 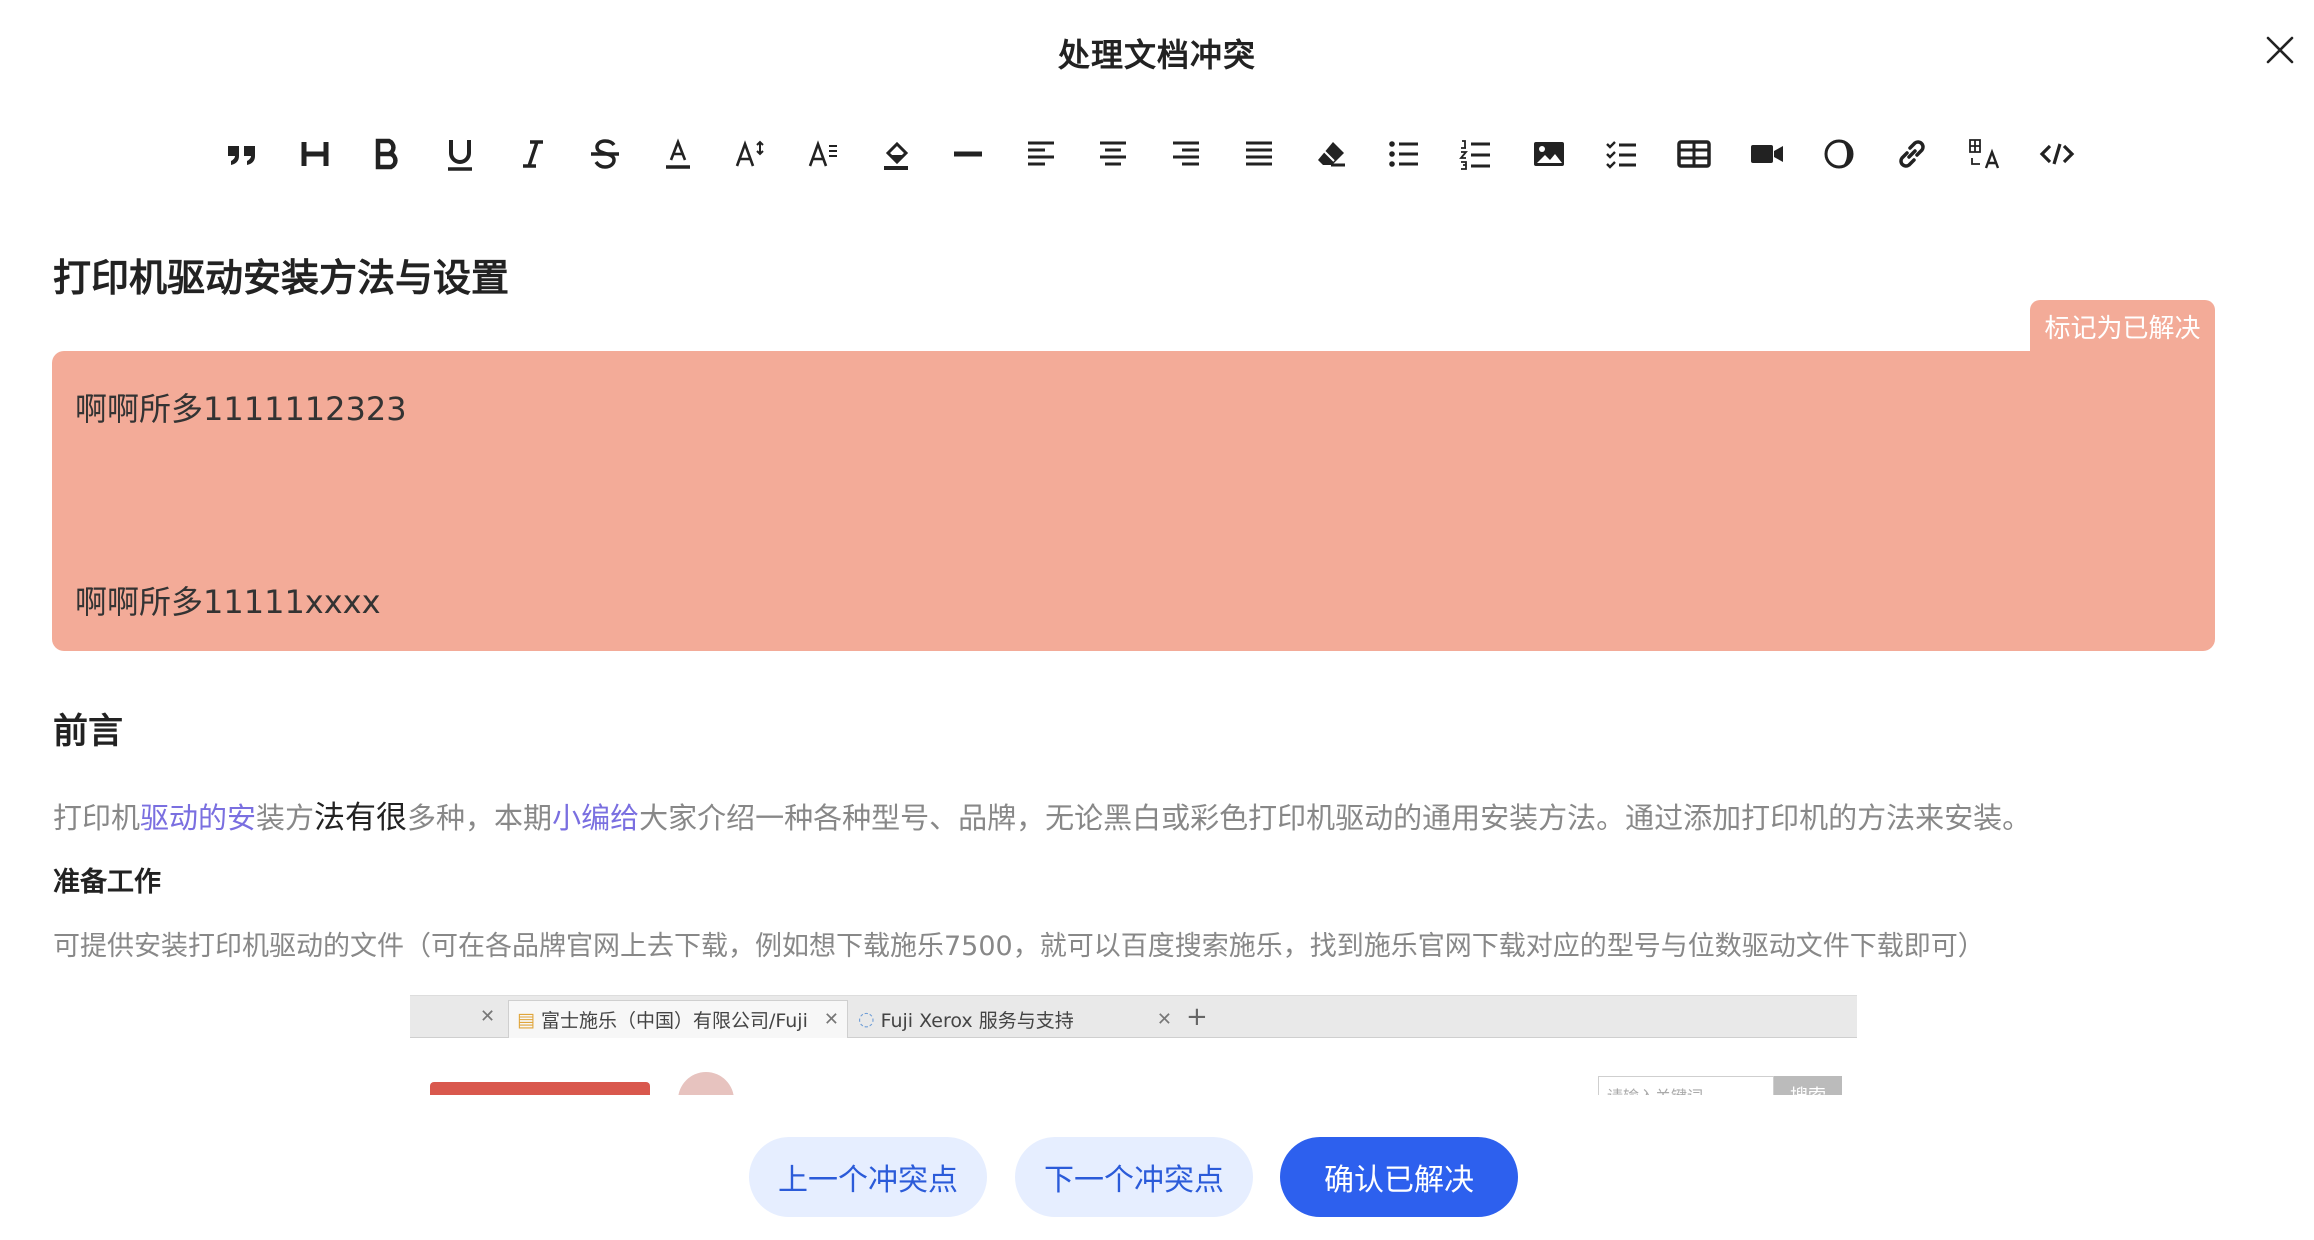 What do you see at coordinates (1197, 1017) in the screenshot?
I see `plus-icon: +` at bounding box center [1197, 1017].